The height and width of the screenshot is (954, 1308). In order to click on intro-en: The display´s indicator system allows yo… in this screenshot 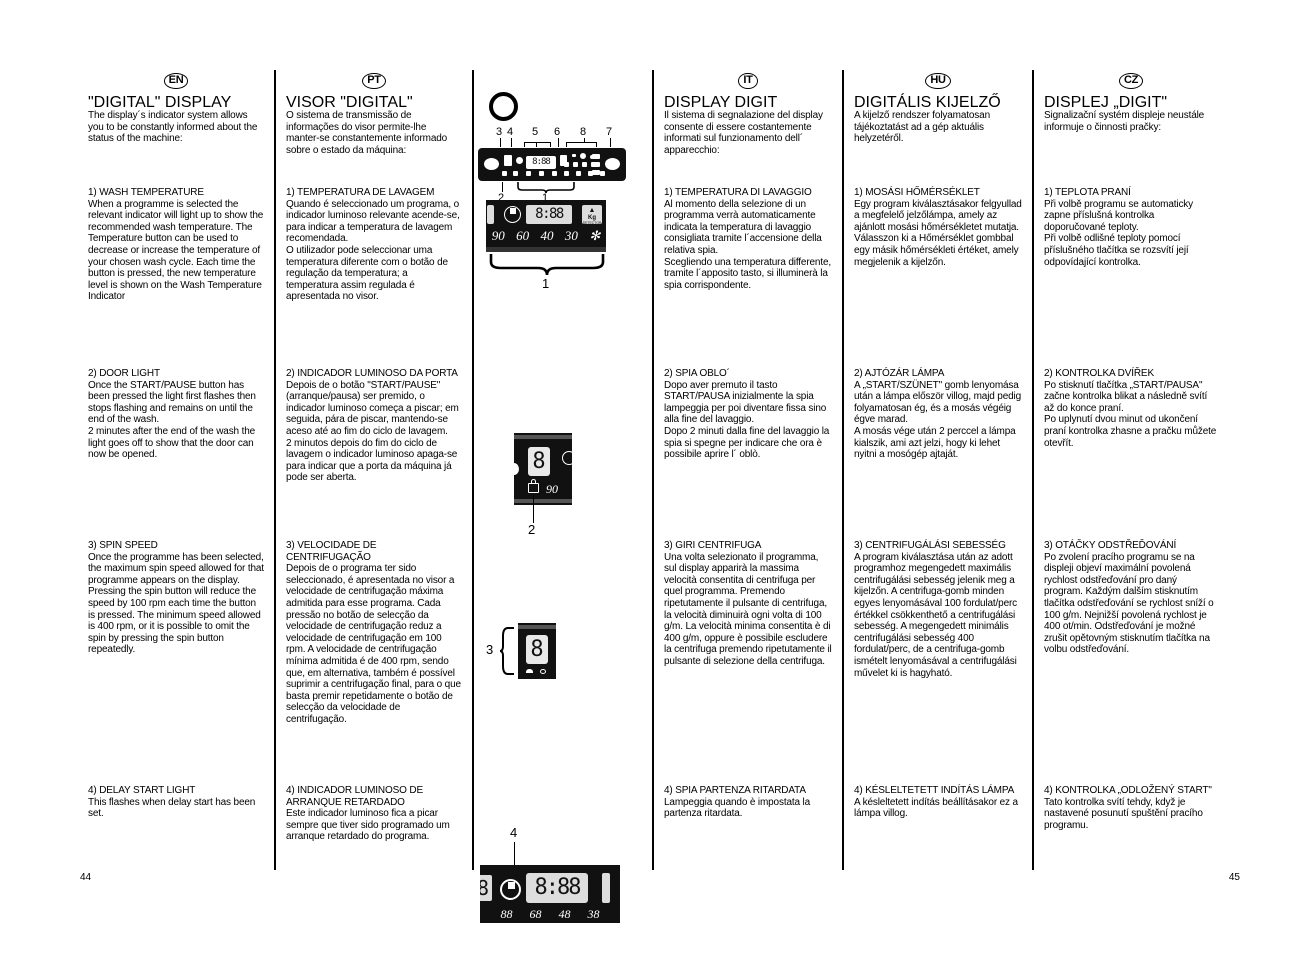, I will do `click(173, 127)`.